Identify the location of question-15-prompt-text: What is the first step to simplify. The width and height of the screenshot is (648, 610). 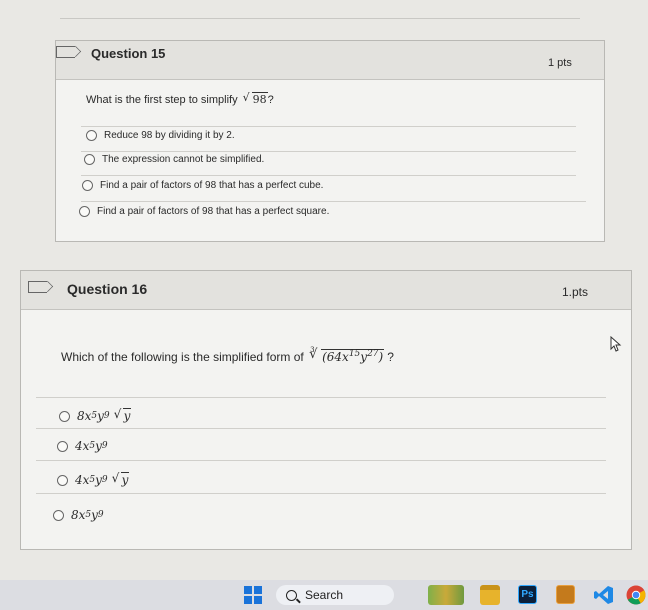
(162, 100).